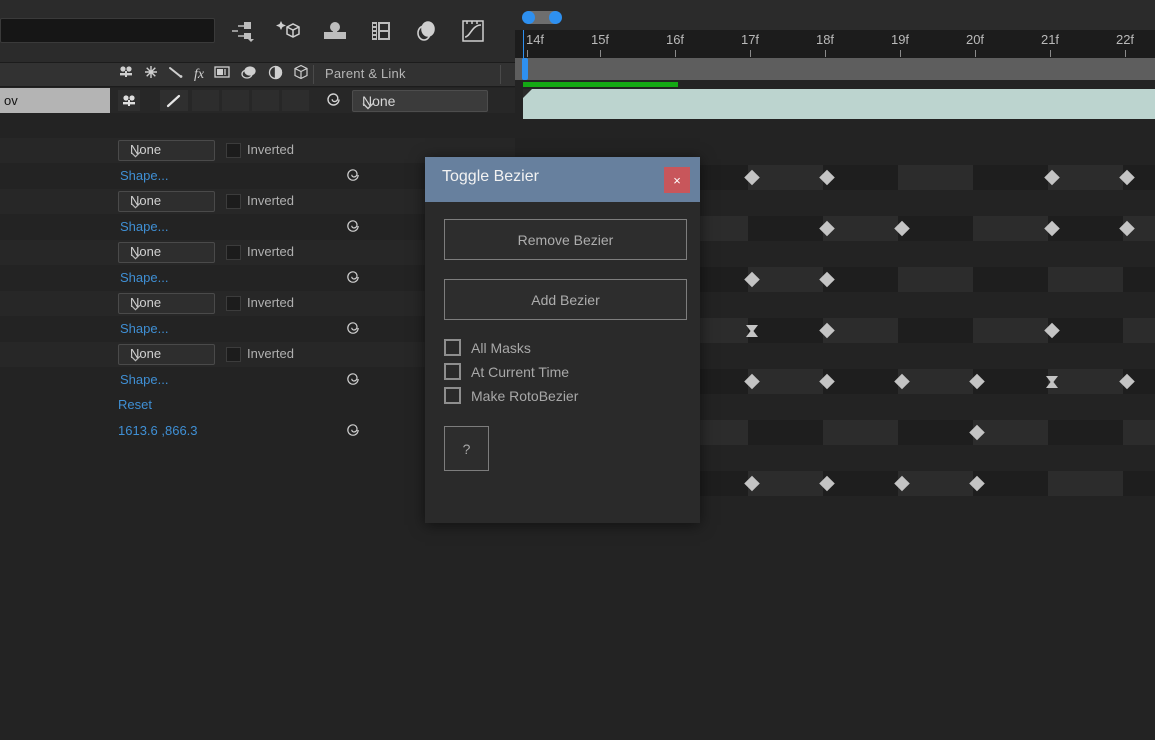 Image resolution: width=1155 pixels, height=740 pixels. I want to click on selected-layer-row: ov None, so click(257, 100).